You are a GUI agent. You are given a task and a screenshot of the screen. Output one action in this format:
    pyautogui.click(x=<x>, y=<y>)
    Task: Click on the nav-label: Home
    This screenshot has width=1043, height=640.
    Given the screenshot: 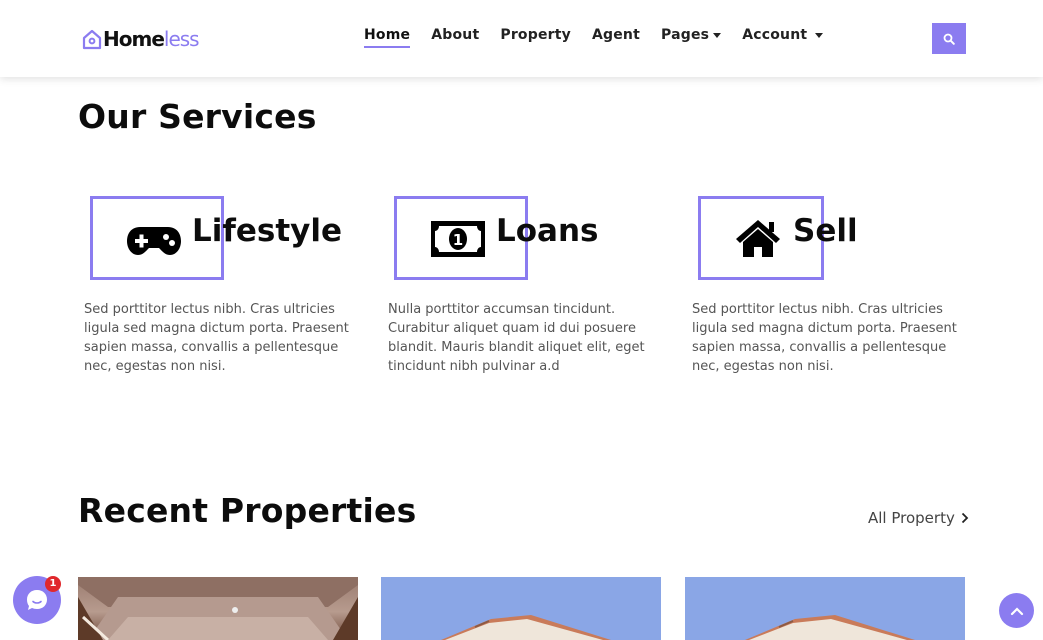 What is the action you would take?
    pyautogui.click(x=387, y=35)
    